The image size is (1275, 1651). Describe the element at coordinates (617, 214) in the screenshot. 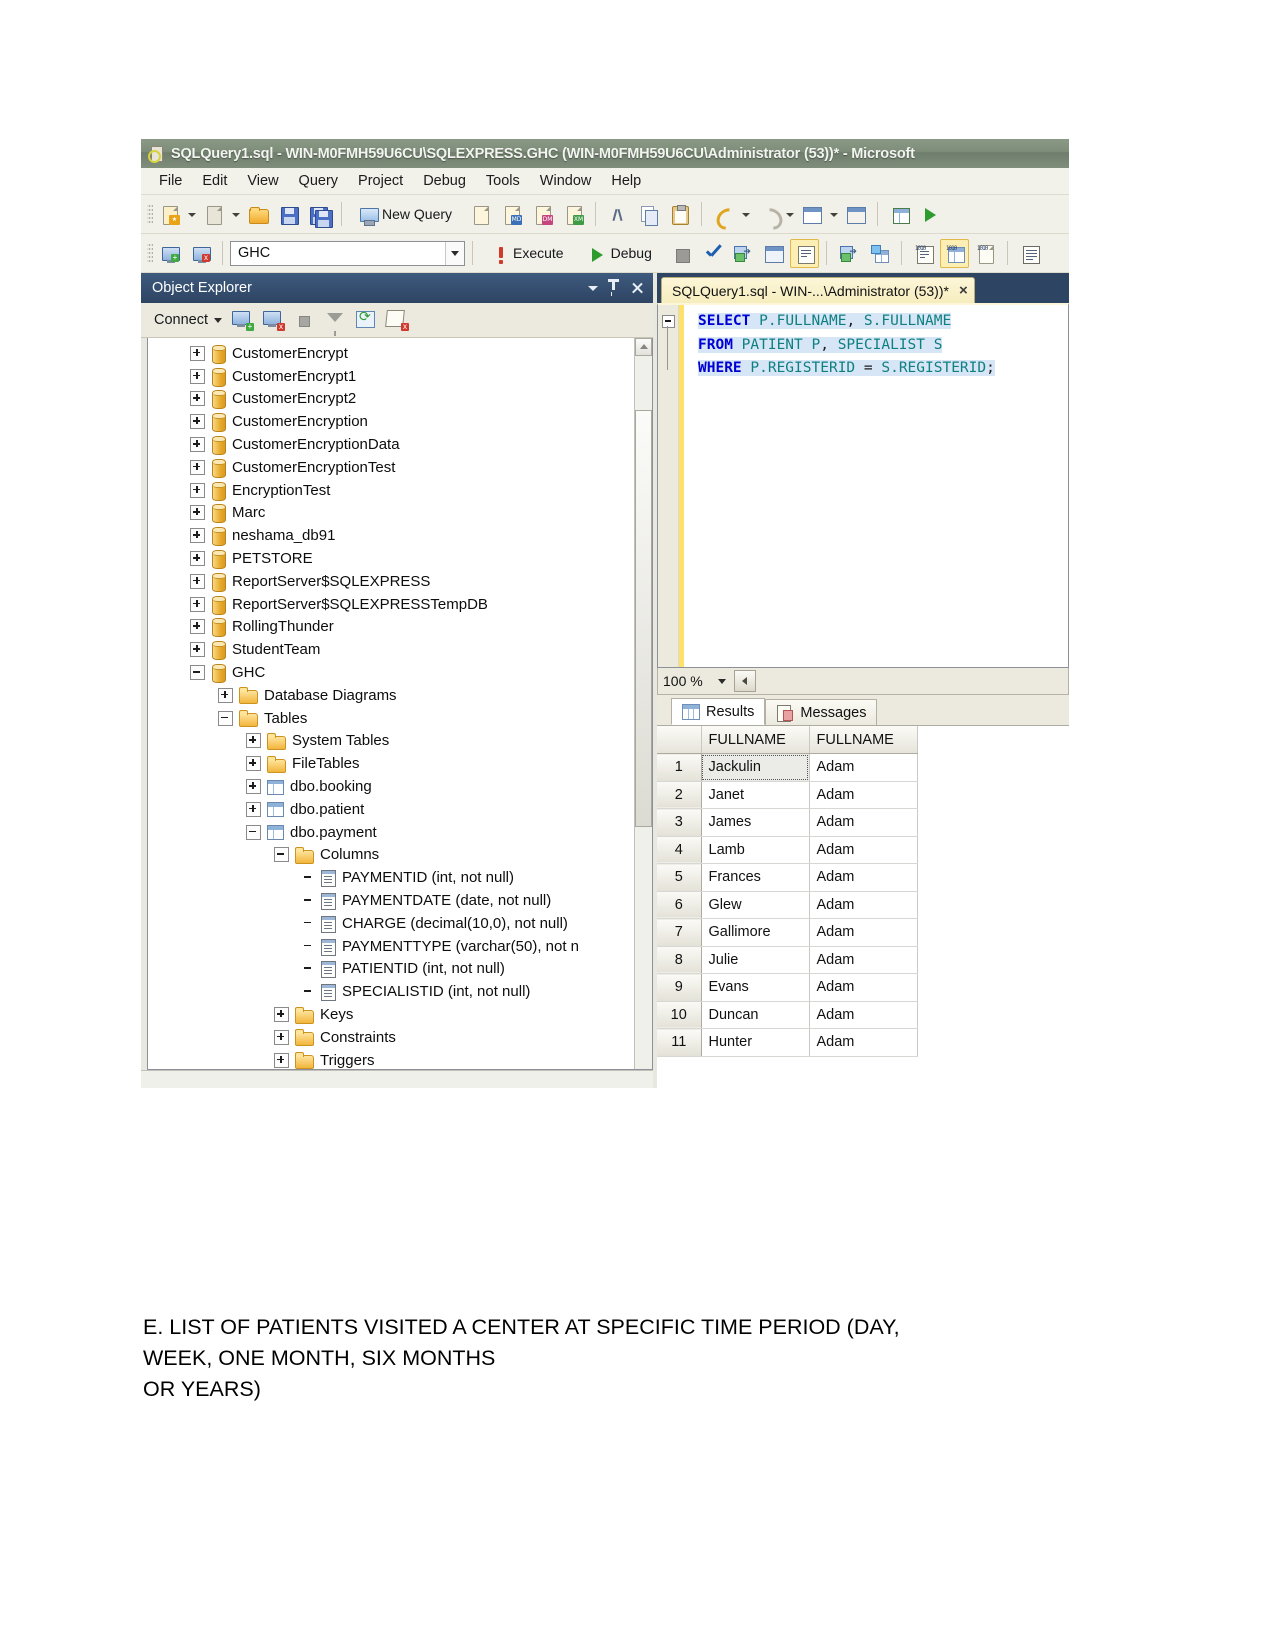

I see `cut-icon` at that location.